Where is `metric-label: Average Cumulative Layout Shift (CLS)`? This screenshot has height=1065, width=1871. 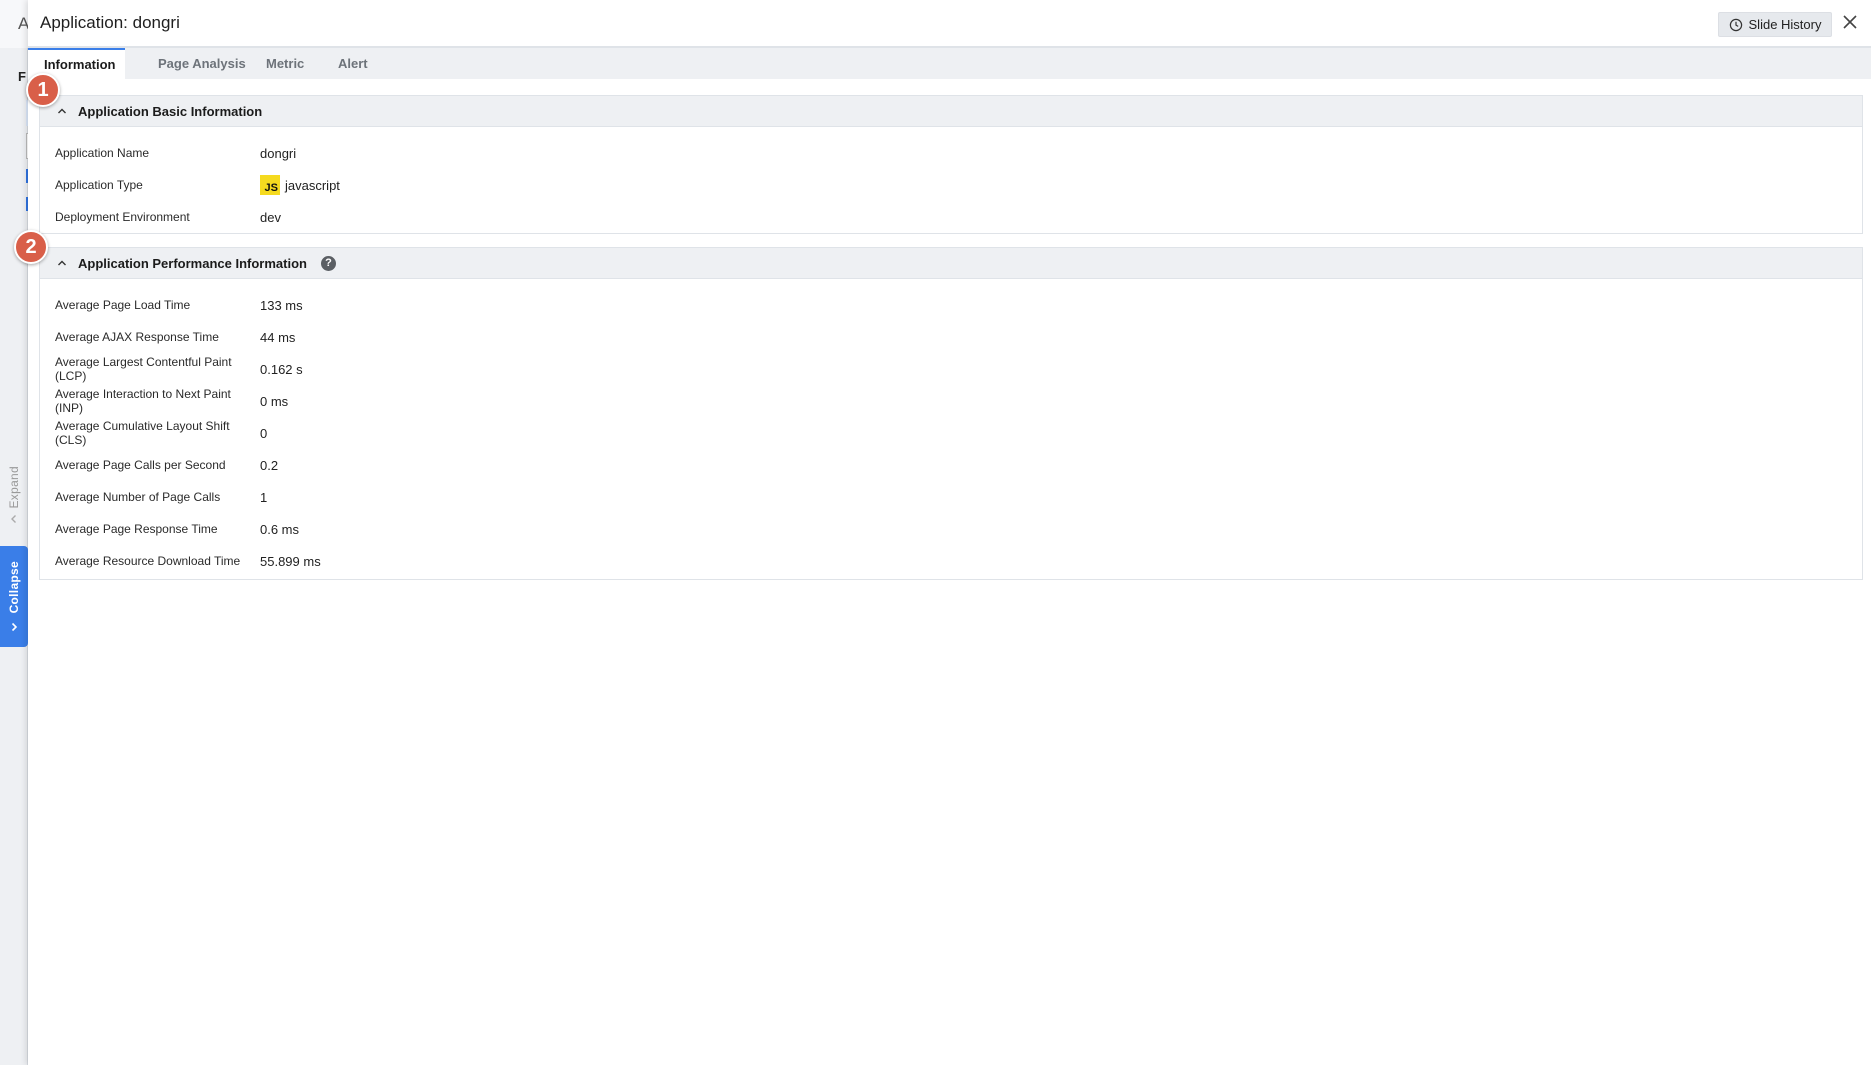 metric-label: Average Cumulative Layout Shift (CLS) is located at coordinates (142, 433).